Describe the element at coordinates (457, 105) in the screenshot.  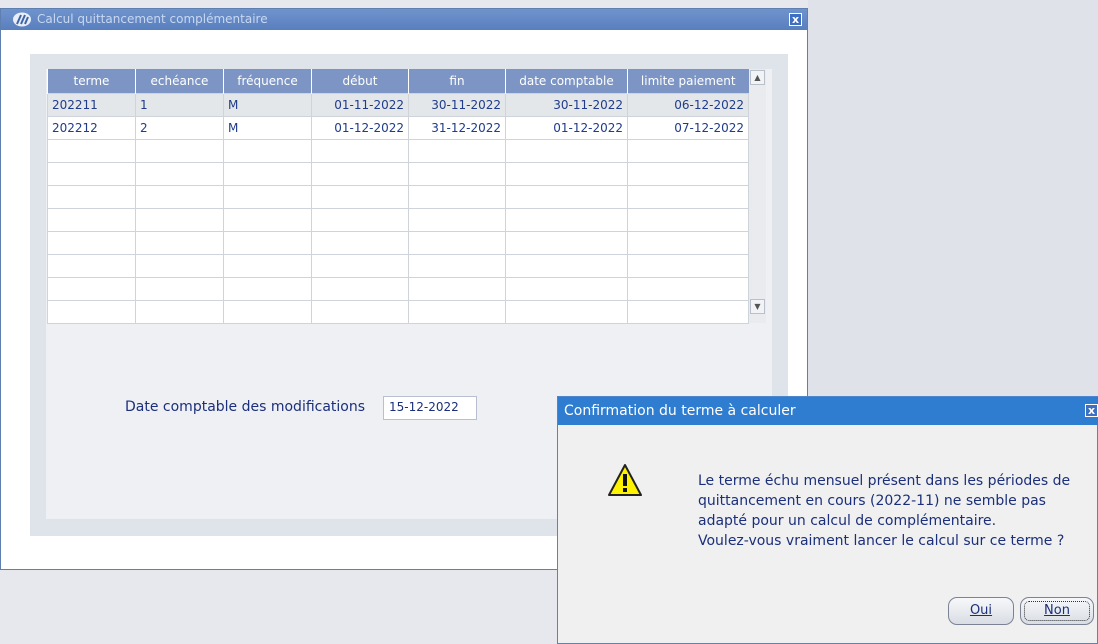
I see `cell-fin: 30-11-2022` at that location.